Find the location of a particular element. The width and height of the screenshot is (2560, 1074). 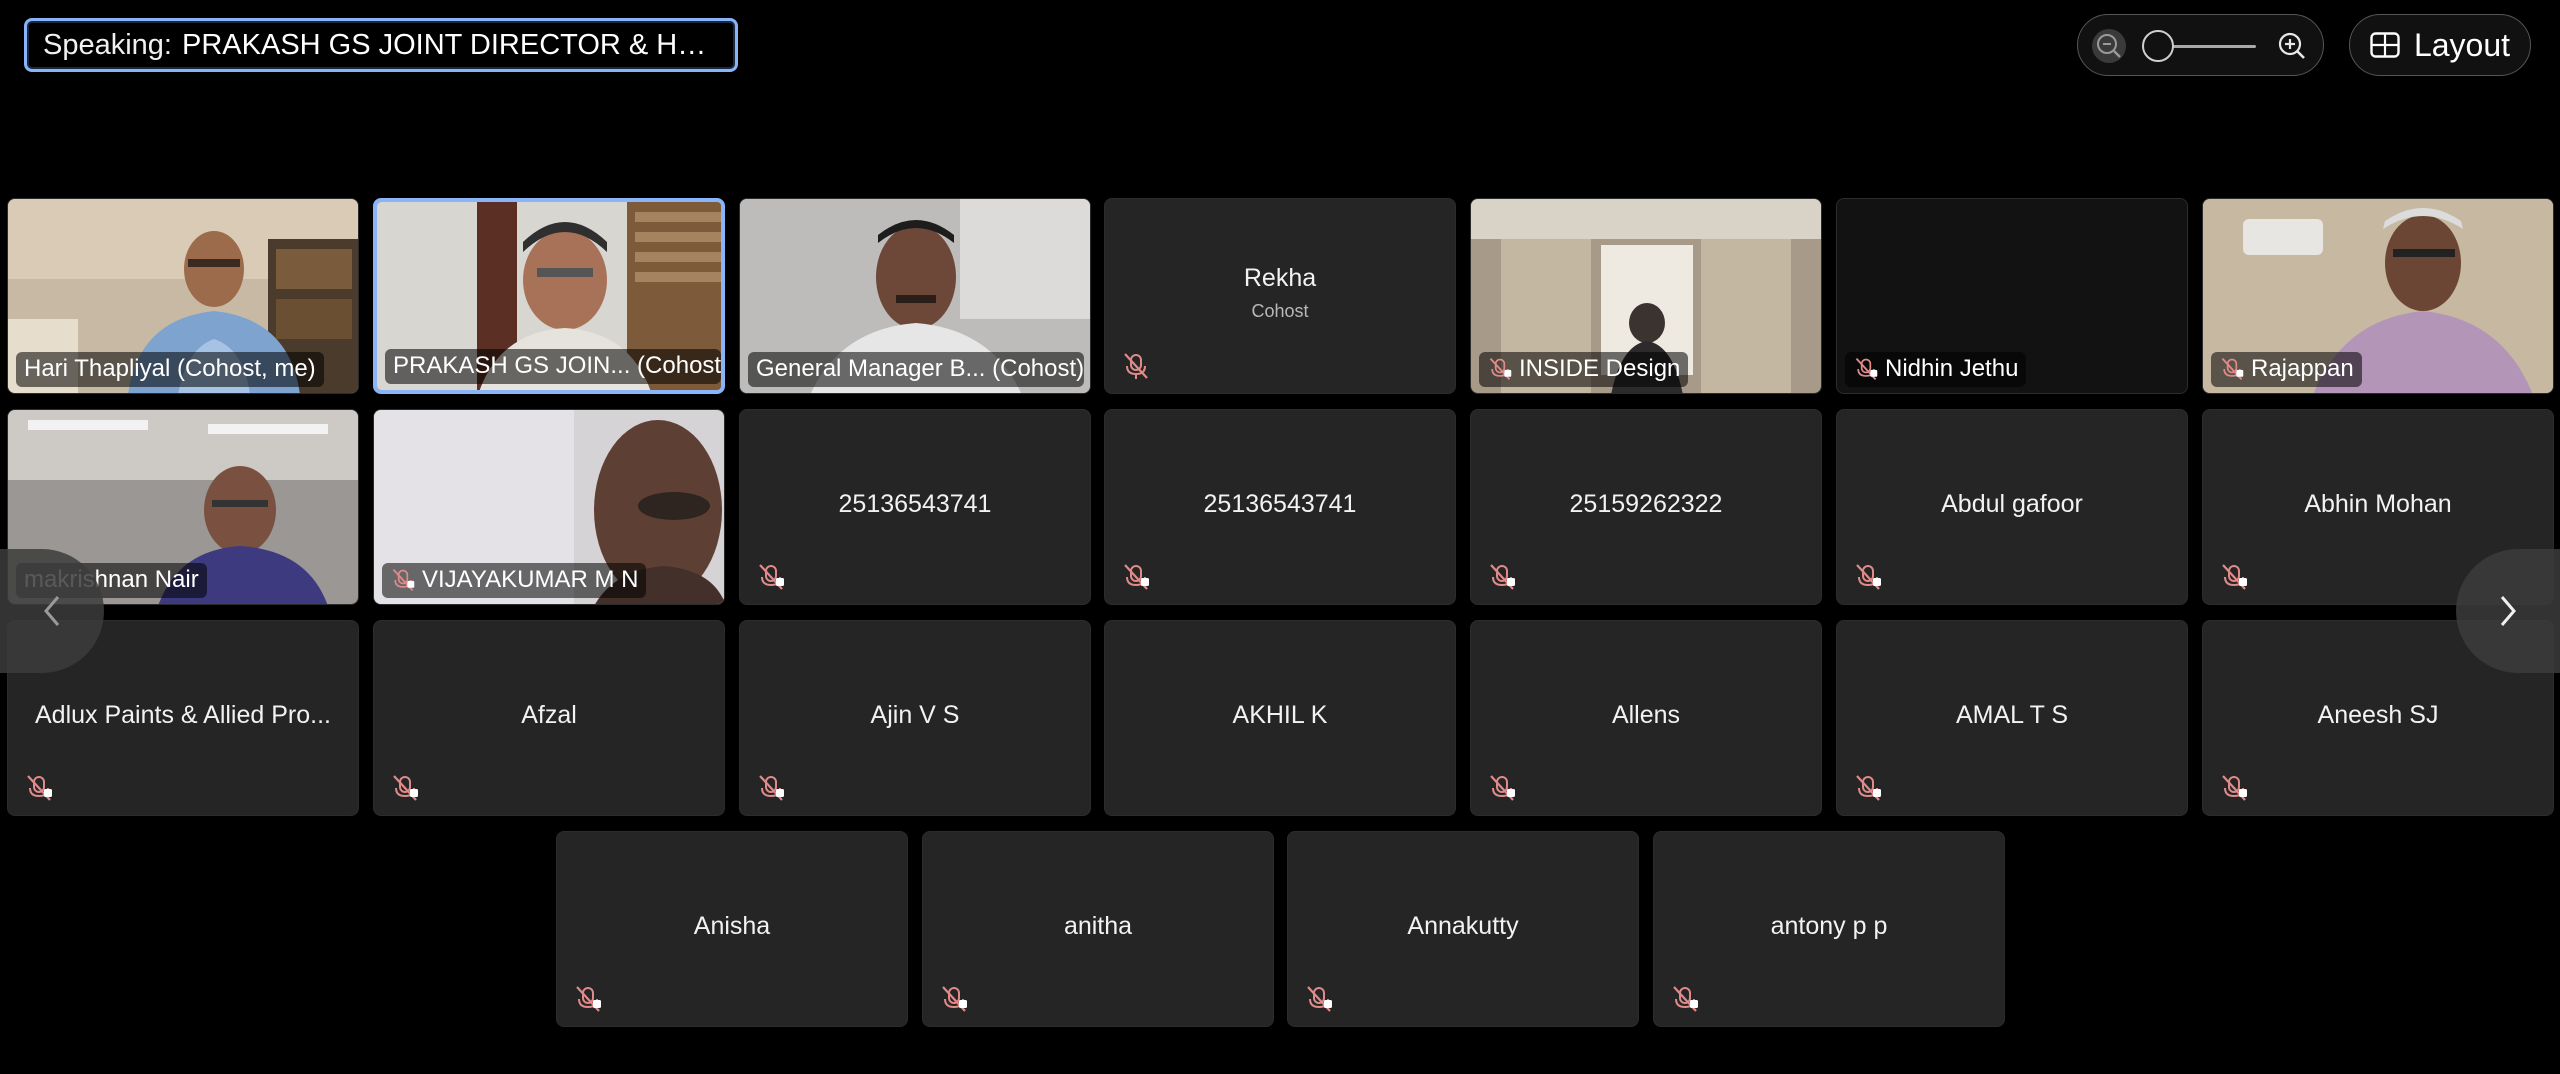

participant-name: anitha is located at coordinates (1098, 925).